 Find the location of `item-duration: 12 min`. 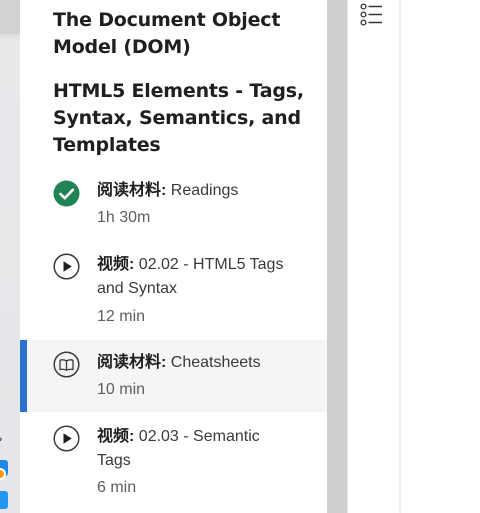

item-duration: 12 min is located at coordinates (121, 316).